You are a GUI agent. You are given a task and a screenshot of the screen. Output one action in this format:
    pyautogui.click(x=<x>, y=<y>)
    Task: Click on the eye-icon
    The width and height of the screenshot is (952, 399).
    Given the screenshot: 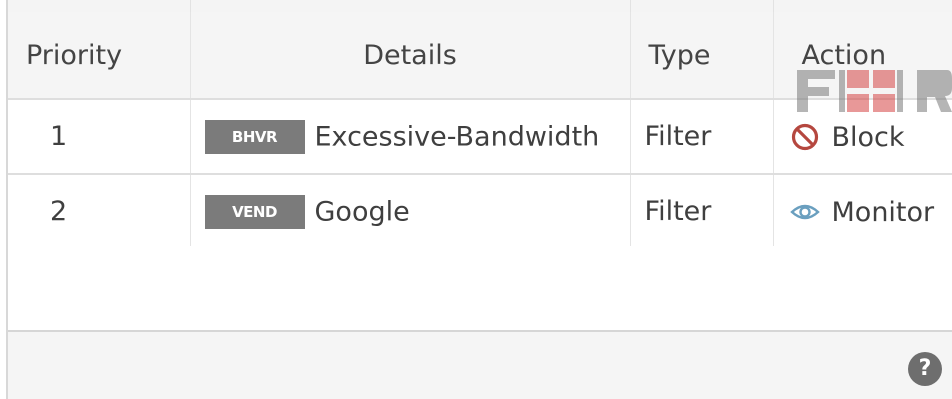 What is the action you would take?
    pyautogui.click(x=804, y=212)
    